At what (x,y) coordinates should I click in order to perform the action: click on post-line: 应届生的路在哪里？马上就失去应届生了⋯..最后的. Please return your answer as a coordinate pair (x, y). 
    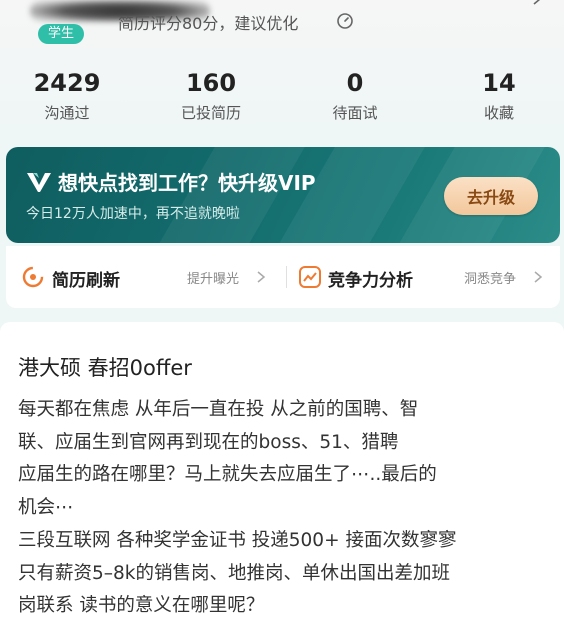
    Looking at the image, I should click on (227, 475).